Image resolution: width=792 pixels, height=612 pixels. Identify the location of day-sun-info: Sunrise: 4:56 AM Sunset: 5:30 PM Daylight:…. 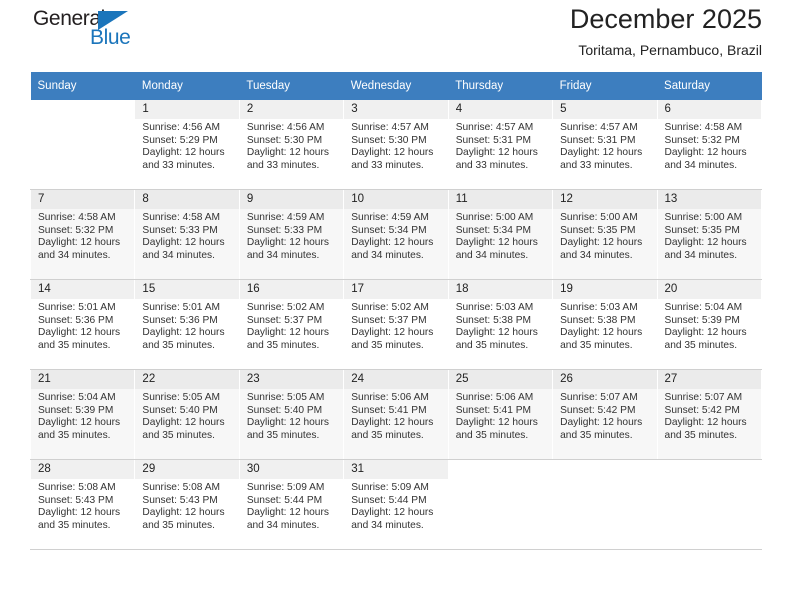
(291, 145).